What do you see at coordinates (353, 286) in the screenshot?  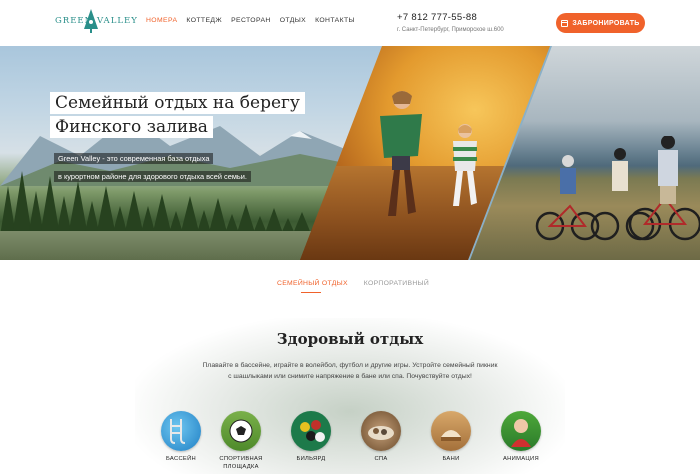 I see `rest-type-tabs: СЕМЕЙНЫЙ ОТДЫХ КОРПОРАТИВНЫЙ` at bounding box center [353, 286].